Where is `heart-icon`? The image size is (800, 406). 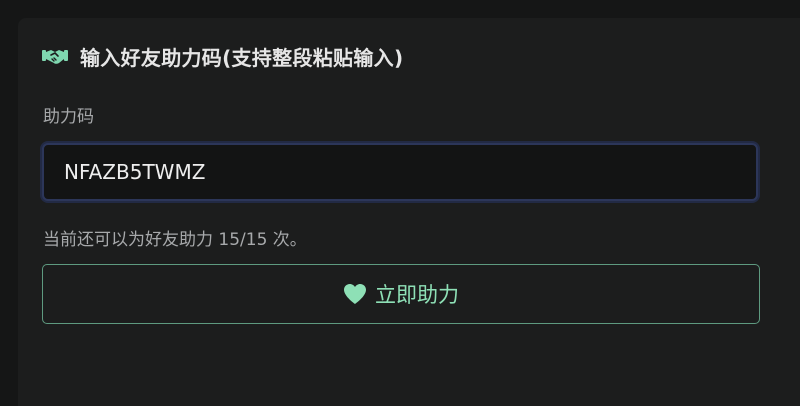 heart-icon is located at coordinates (355, 294).